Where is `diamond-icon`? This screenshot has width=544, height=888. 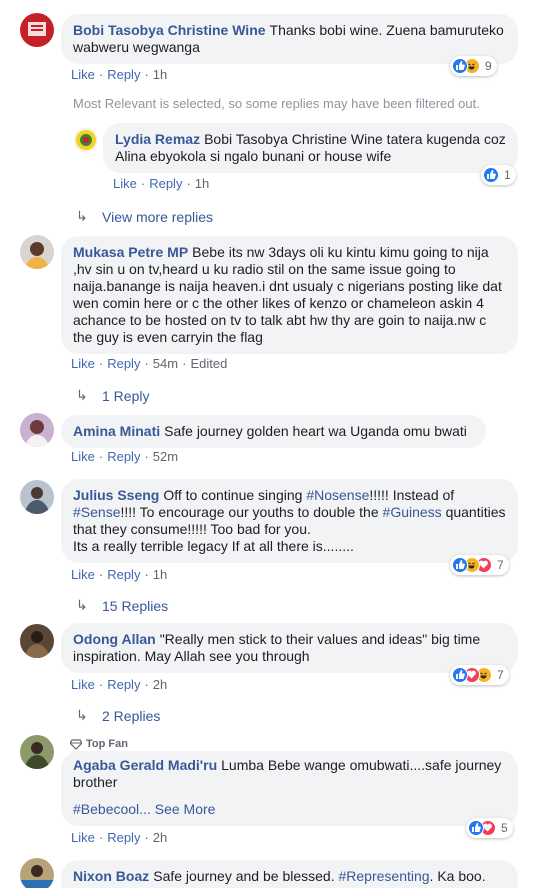
diamond-icon is located at coordinates (76, 744).